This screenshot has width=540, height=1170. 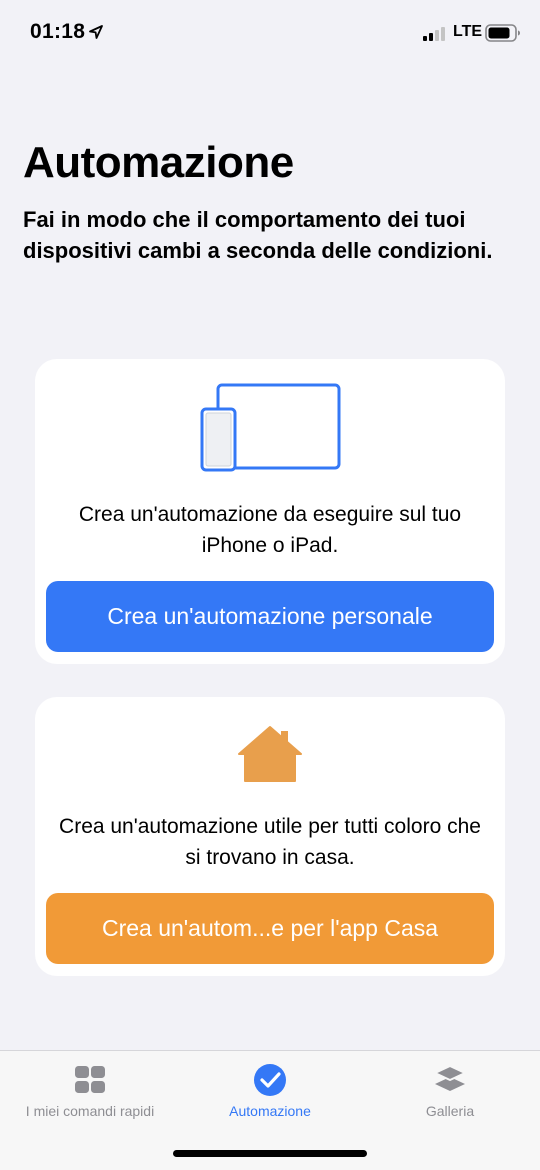 I want to click on status-bar: 01:18 LTE, so click(x=270, y=35).